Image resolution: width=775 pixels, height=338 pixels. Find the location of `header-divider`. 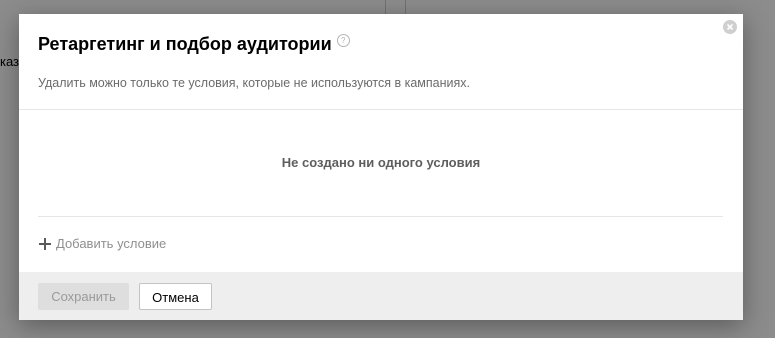

header-divider is located at coordinates (381, 109).